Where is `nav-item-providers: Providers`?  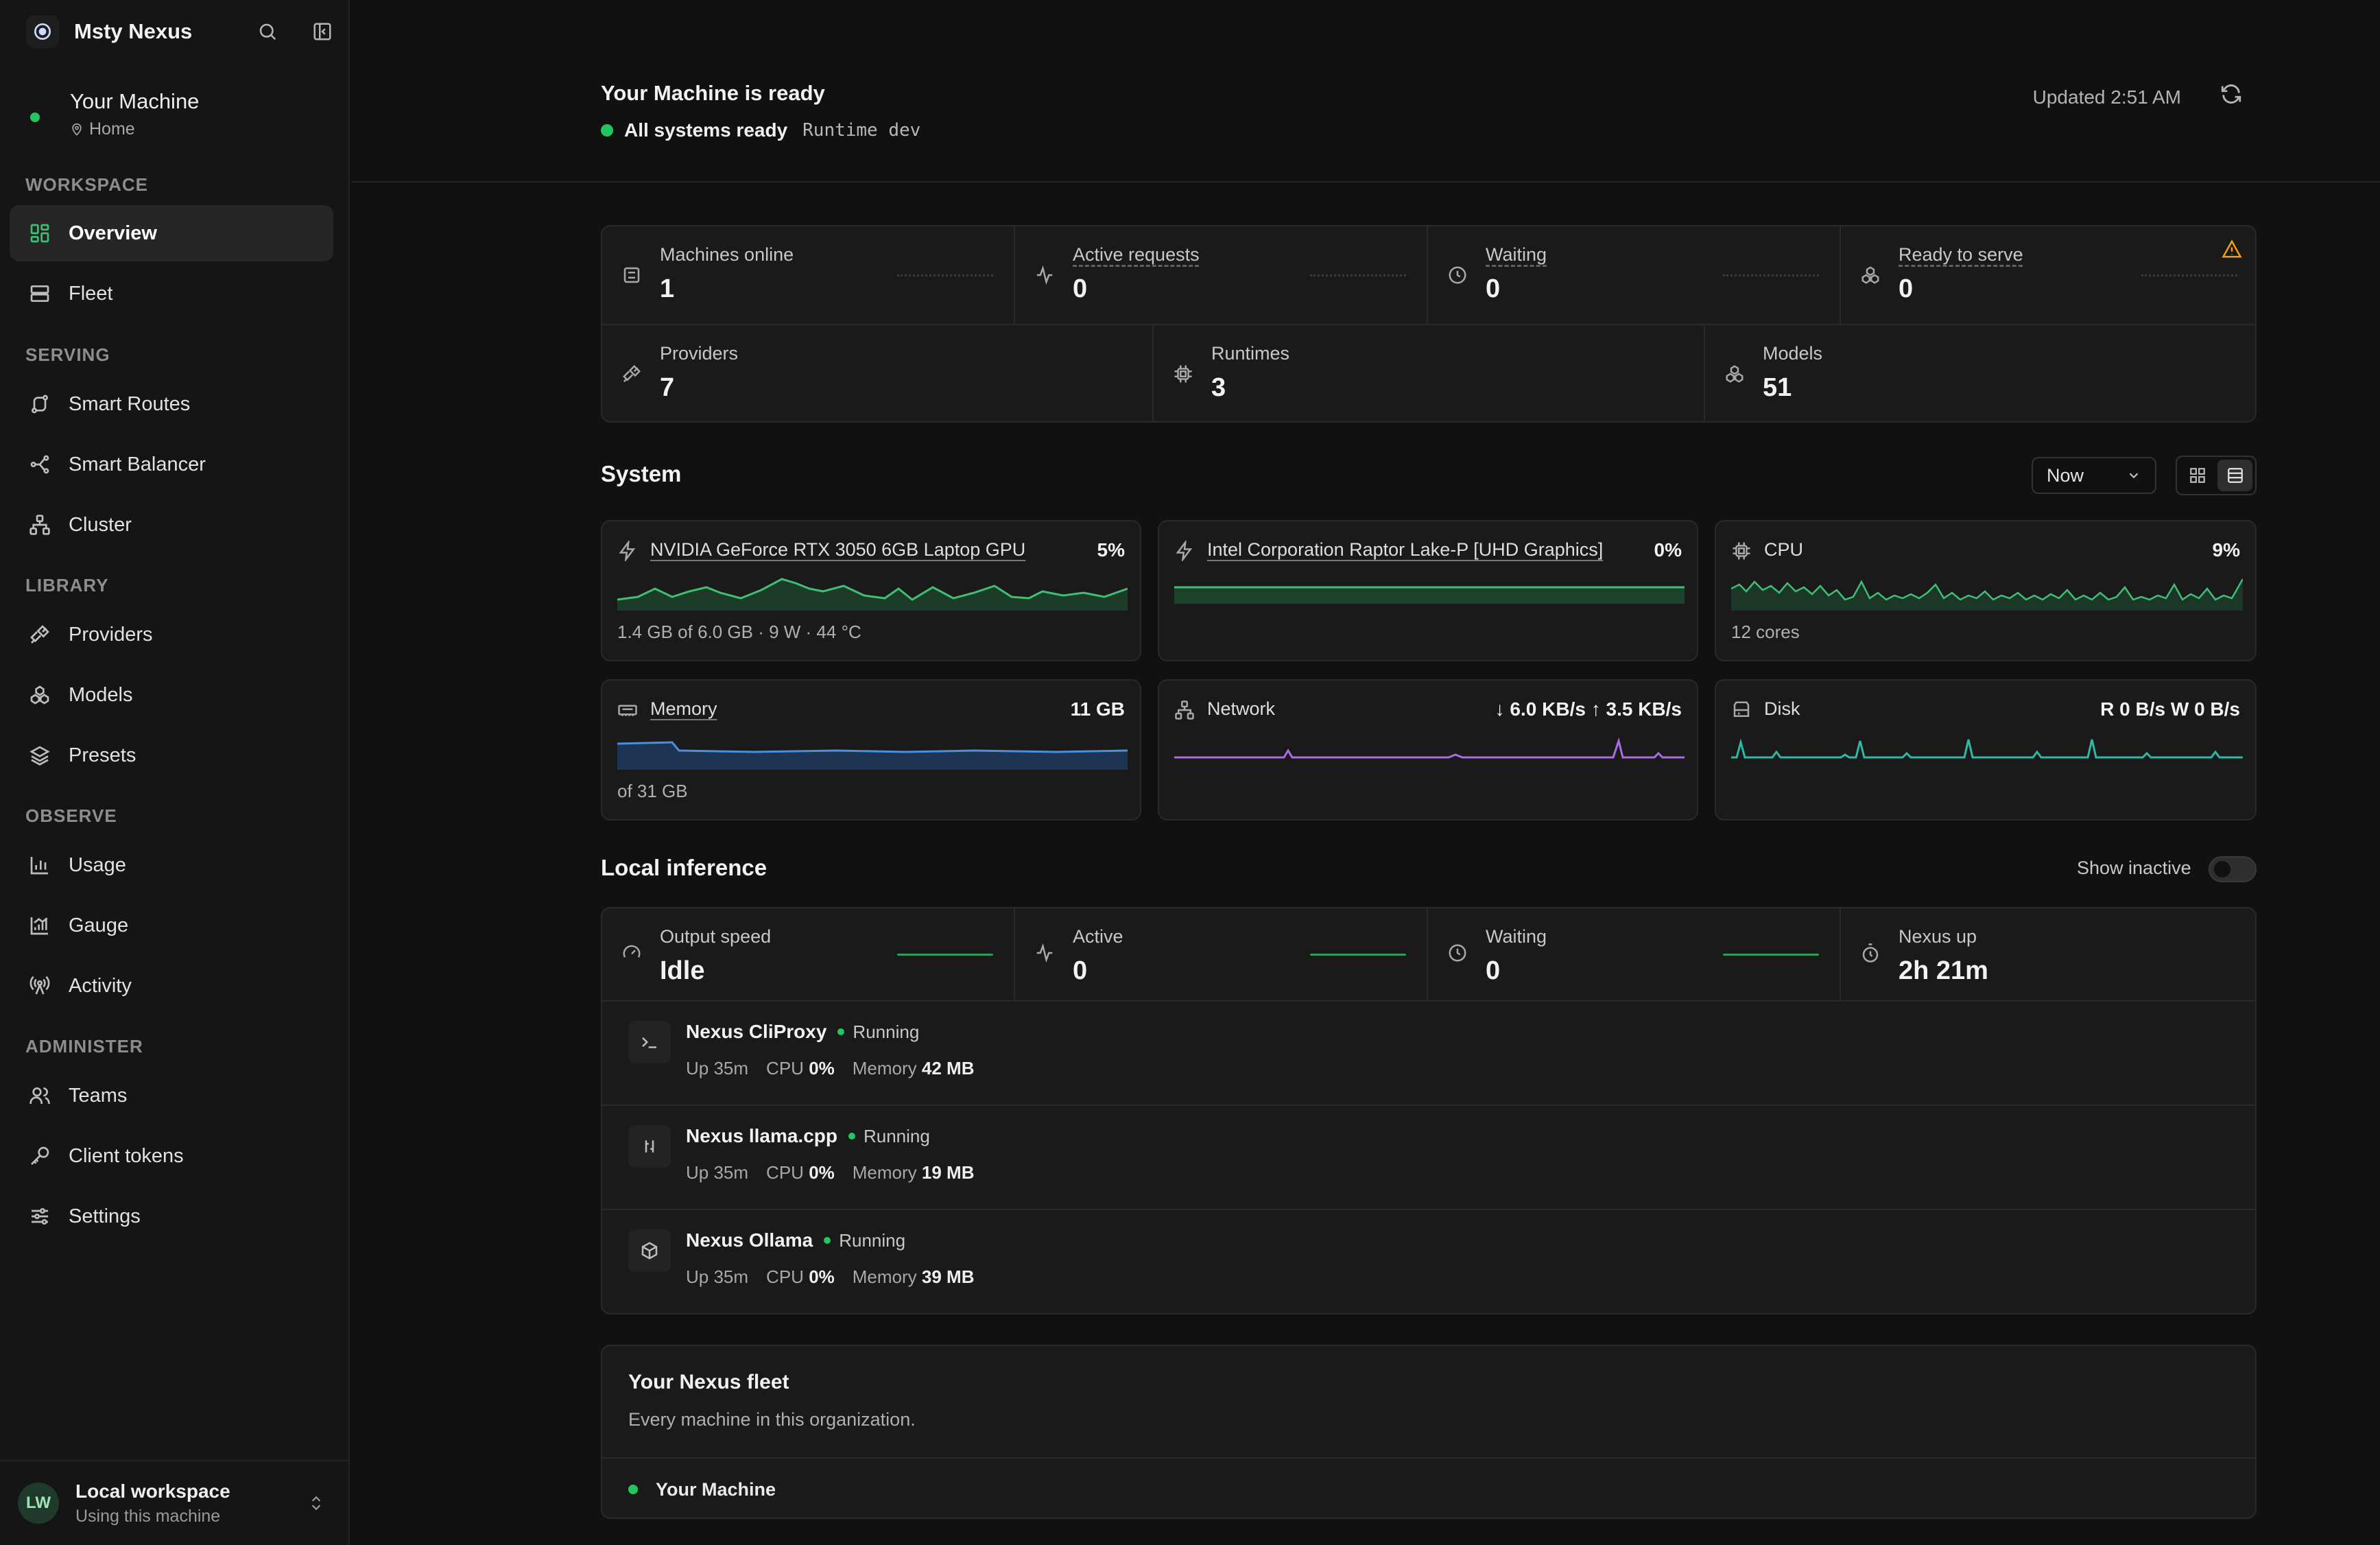 nav-item-providers: Providers is located at coordinates (171, 634).